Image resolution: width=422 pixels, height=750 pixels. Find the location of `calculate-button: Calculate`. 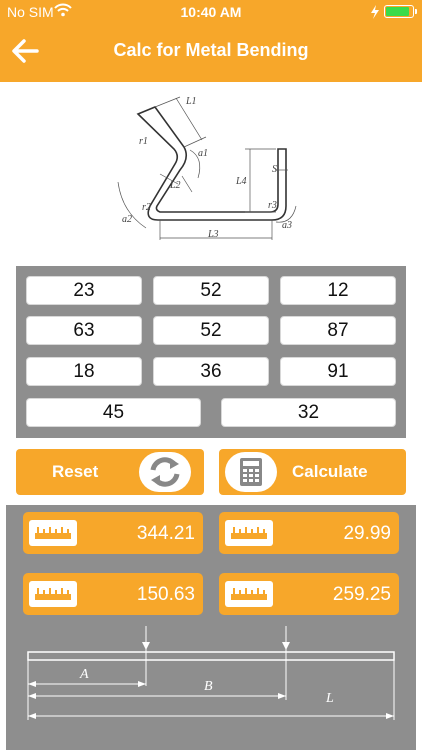

calculate-button: Calculate is located at coordinates (312, 472).